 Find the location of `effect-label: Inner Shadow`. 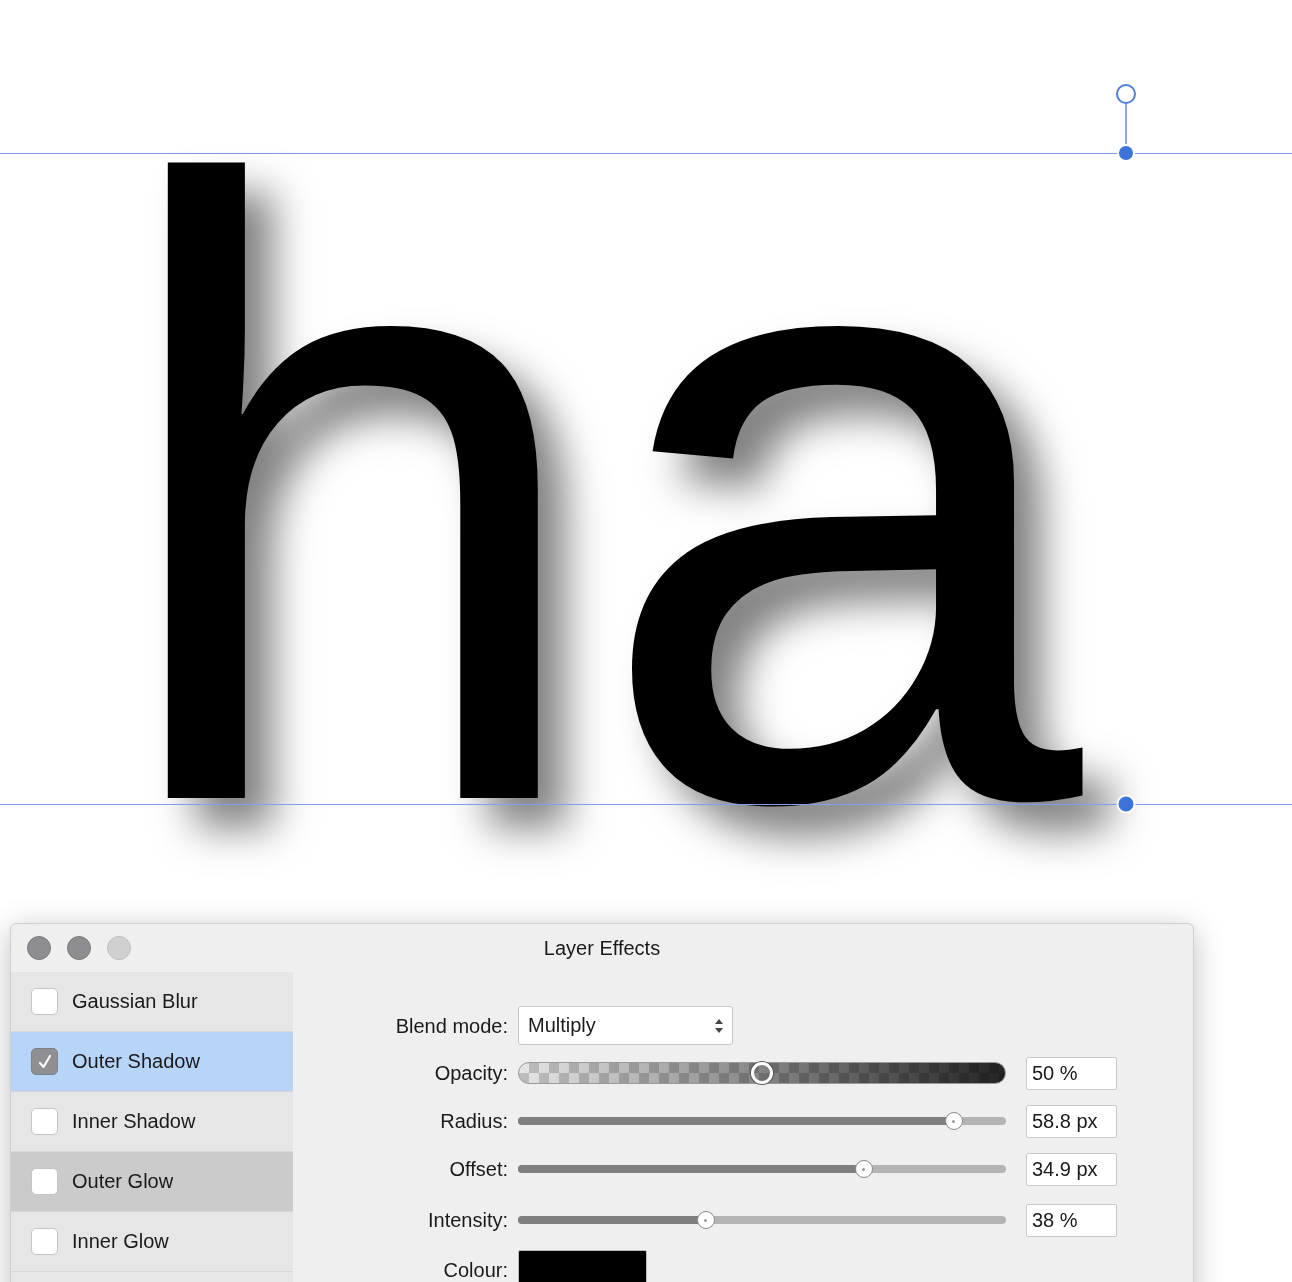

effect-label: Inner Shadow is located at coordinates (134, 1121).